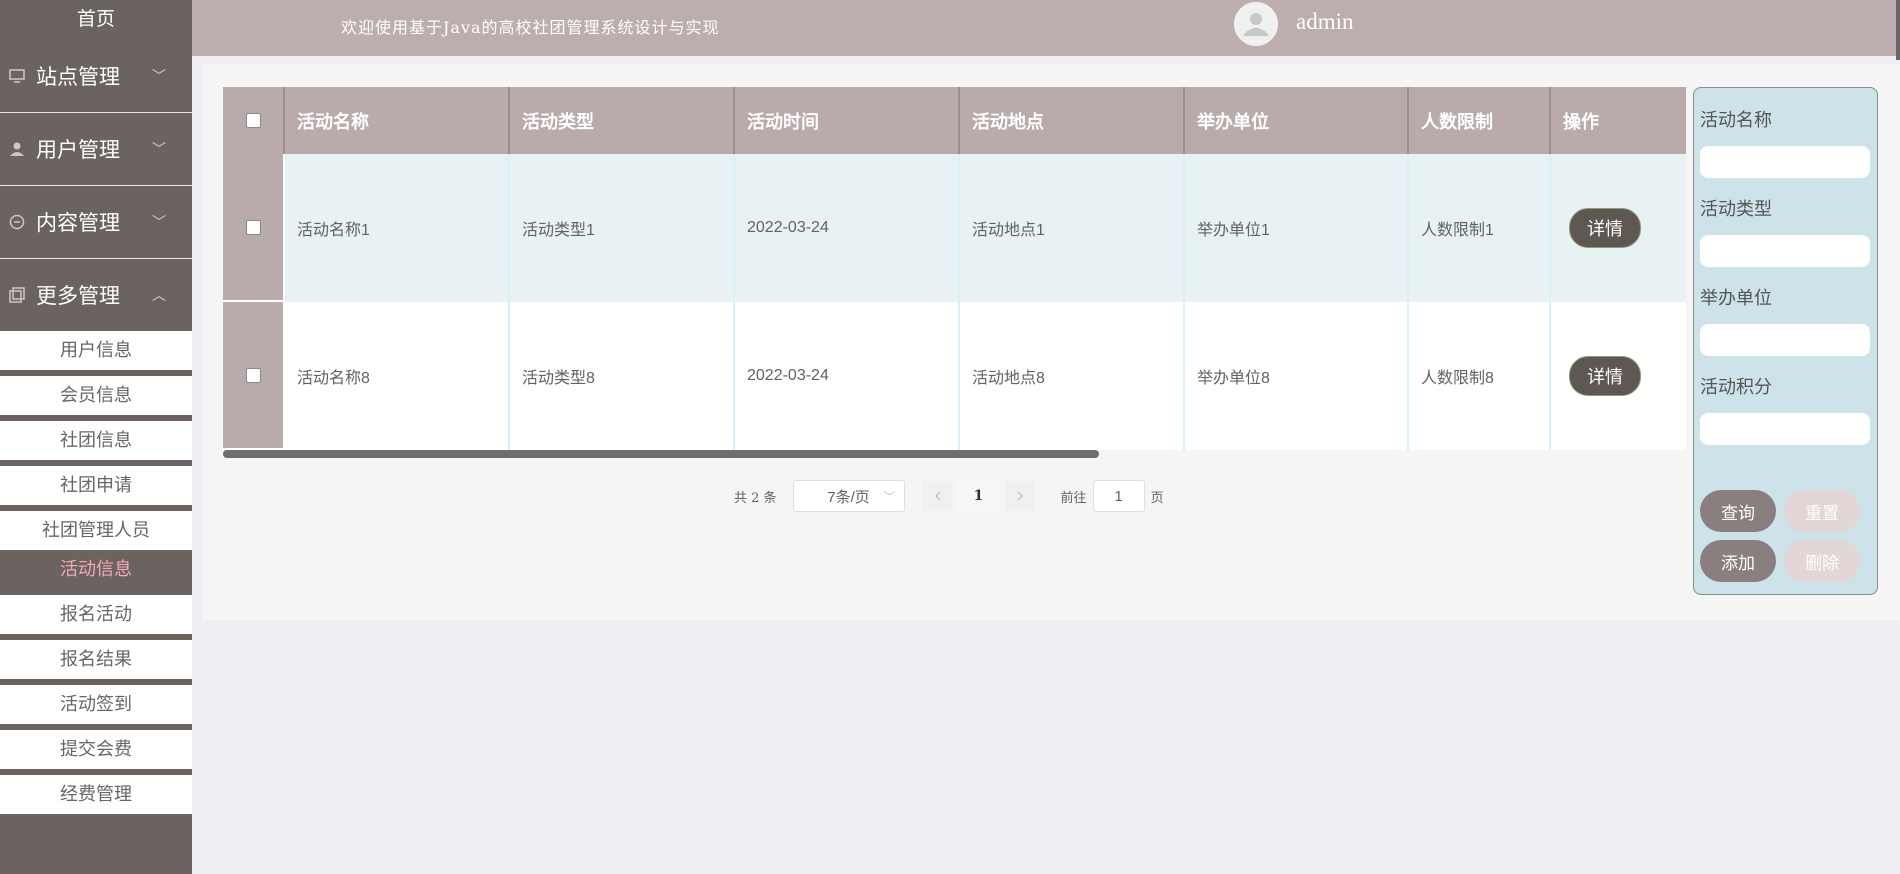 This screenshot has height=874, width=1900. I want to click on cell-name: 活动名称8, so click(397, 376).